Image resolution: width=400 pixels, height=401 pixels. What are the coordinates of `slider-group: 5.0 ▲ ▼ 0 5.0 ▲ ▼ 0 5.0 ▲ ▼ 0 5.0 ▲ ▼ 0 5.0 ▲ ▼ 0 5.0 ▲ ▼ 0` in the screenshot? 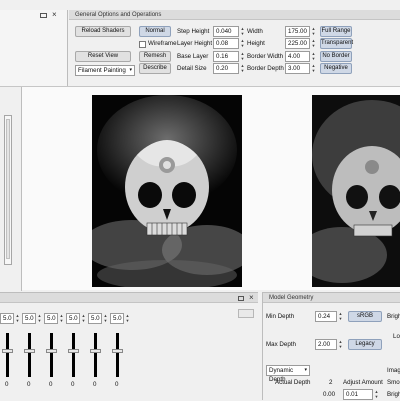 It's located at (115, 357).